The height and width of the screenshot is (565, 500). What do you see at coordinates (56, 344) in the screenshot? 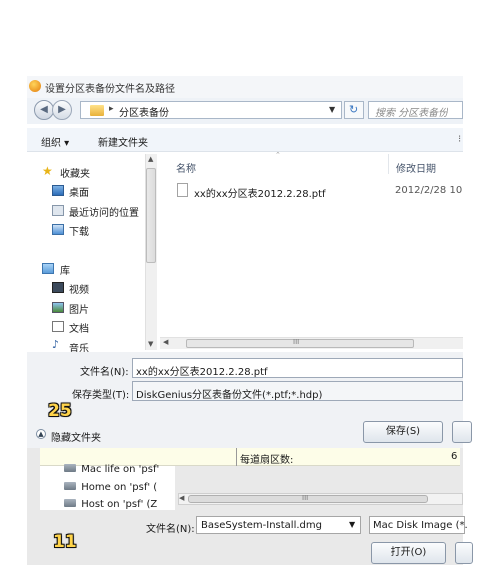
I see `music-icon: ♪` at bounding box center [56, 344].